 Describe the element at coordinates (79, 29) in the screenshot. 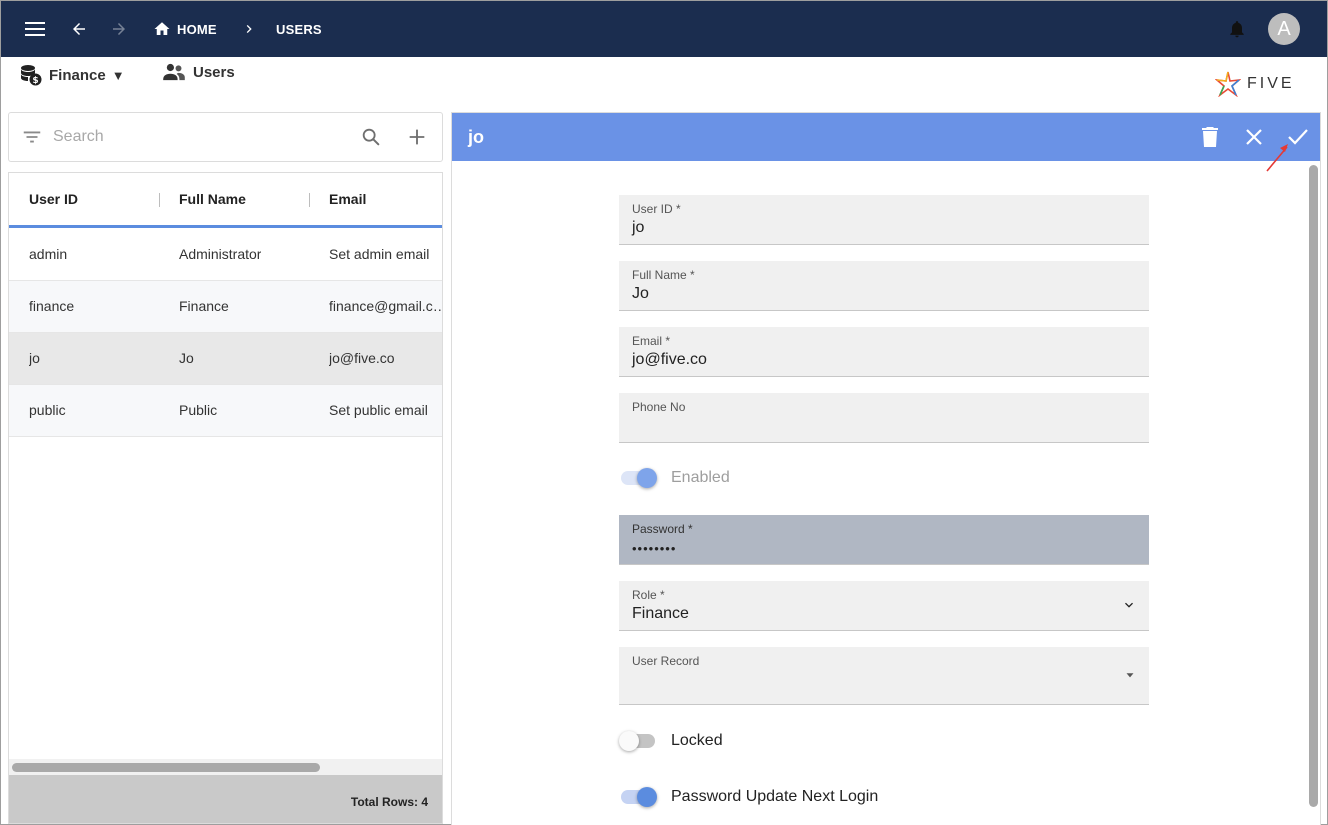

I see `back-arrow-icon` at that location.